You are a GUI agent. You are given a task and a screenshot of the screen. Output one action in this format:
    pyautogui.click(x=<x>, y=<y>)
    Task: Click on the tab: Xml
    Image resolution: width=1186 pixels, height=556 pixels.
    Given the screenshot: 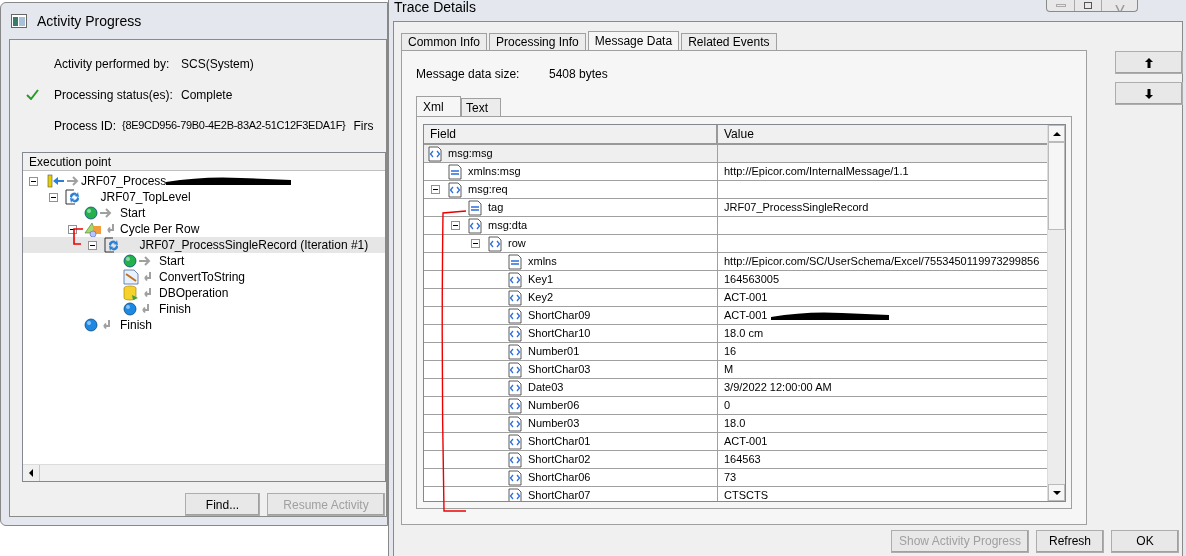 What is the action you would take?
    pyautogui.click(x=438, y=106)
    